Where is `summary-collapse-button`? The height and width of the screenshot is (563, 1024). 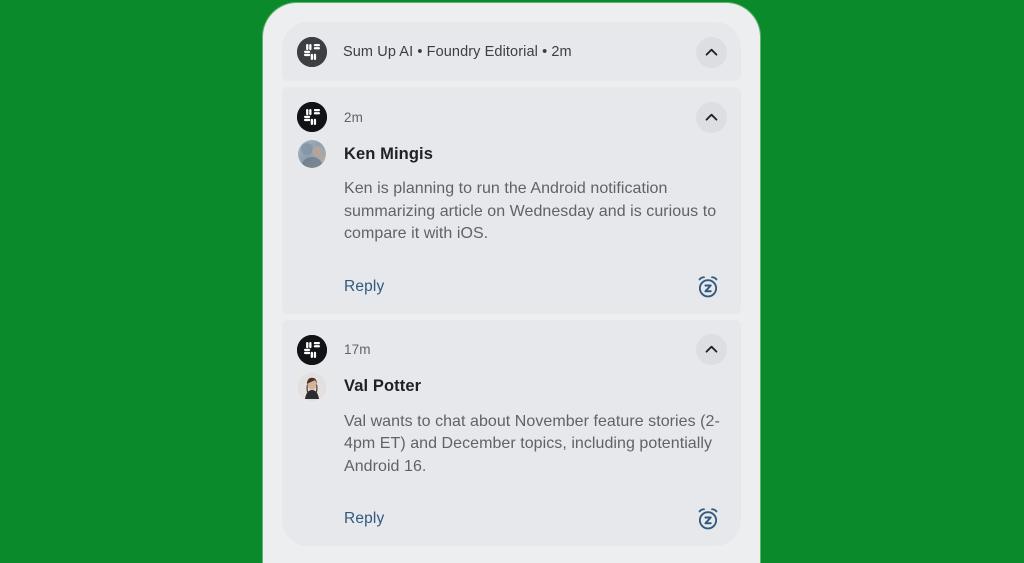 summary-collapse-button is located at coordinates (711, 52).